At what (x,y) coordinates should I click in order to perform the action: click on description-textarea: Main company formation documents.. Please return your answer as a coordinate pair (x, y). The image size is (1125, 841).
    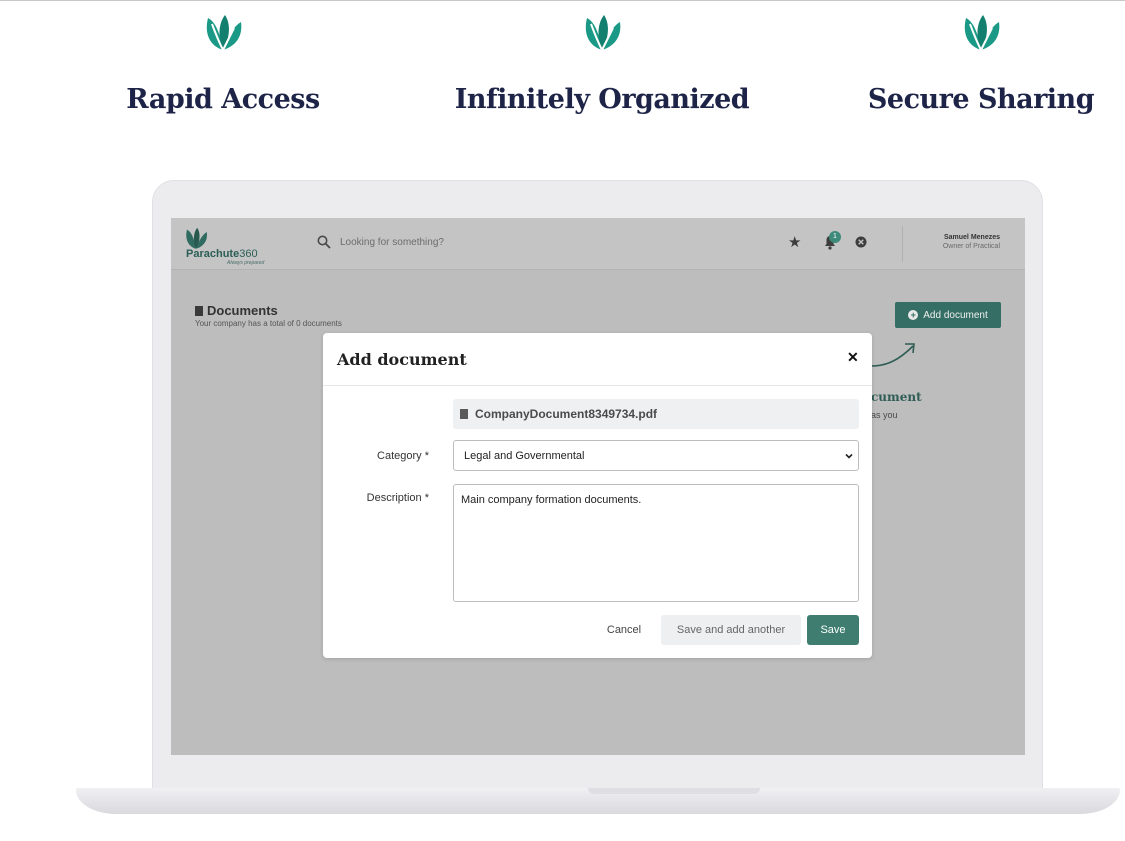
    Looking at the image, I should click on (656, 543).